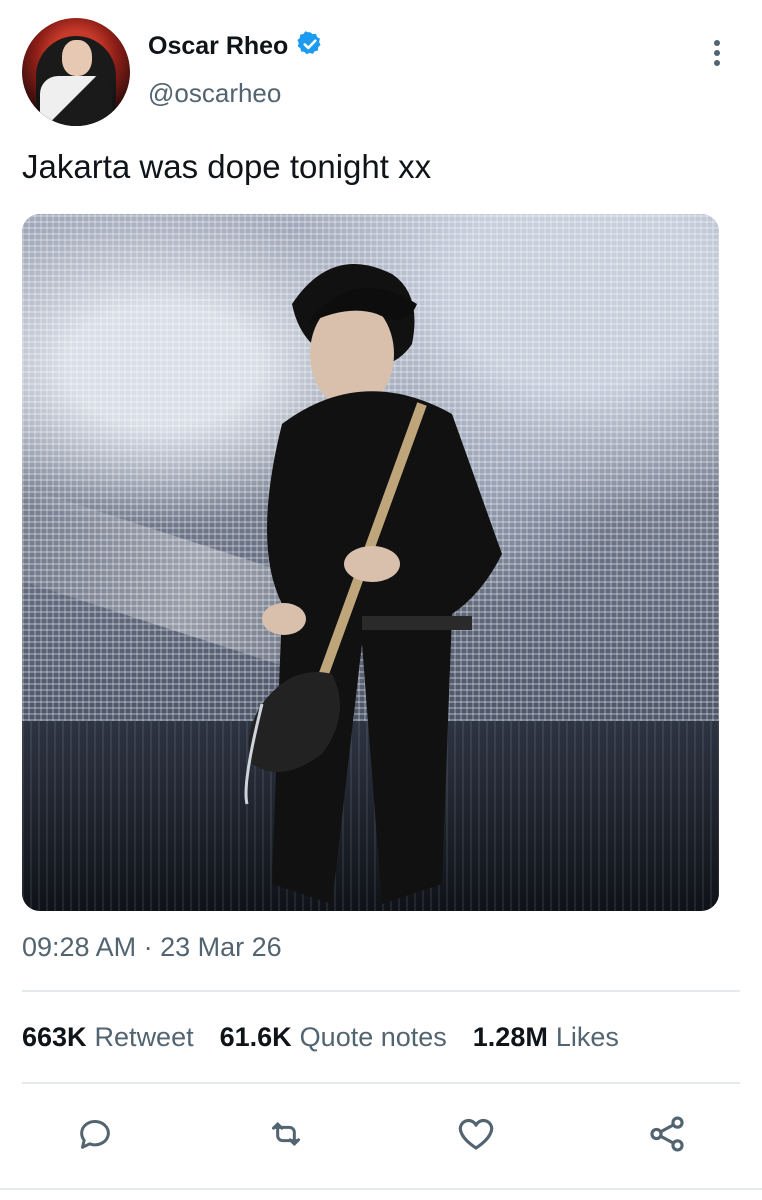 The height and width of the screenshot is (1200, 762). What do you see at coordinates (546, 1037) in the screenshot?
I see `likes-stat: 1.28M Likes` at bounding box center [546, 1037].